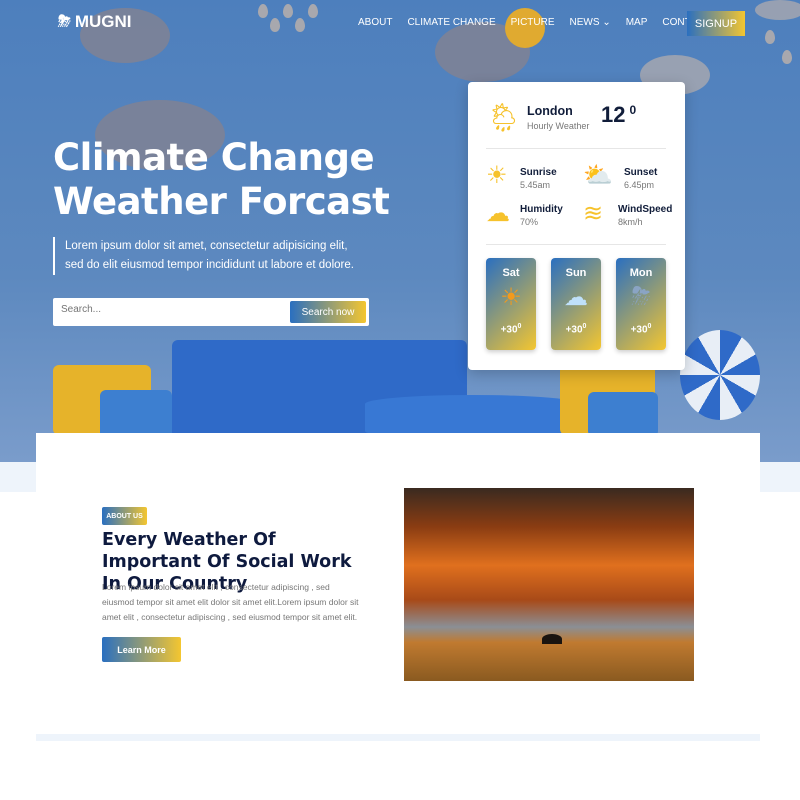 The image size is (800, 800). I want to click on sun-cloud-icon: ⛅, so click(598, 175).